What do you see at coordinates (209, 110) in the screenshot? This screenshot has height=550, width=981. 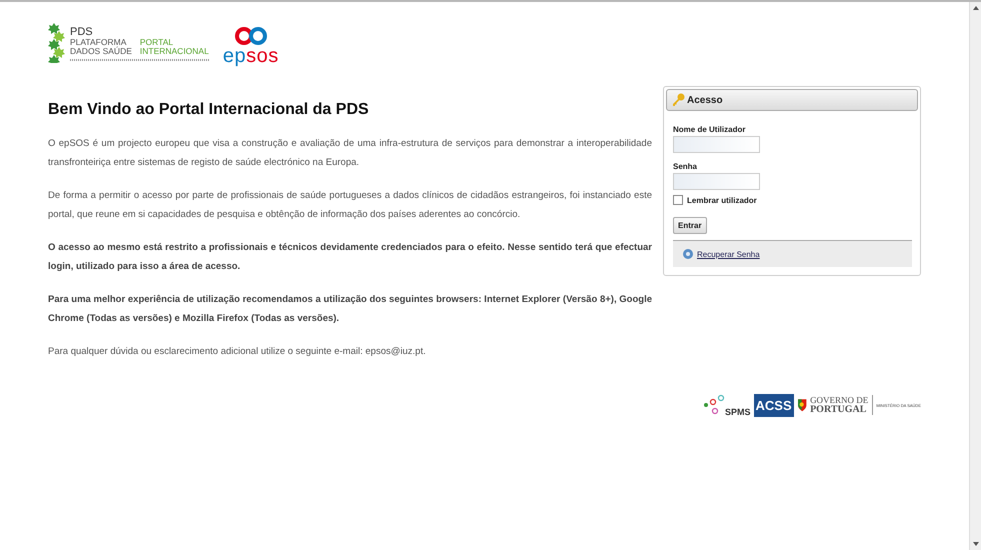 I see `page-heading: Bem Vindo ao Portal Internacional da PDS` at bounding box center [209, 110].